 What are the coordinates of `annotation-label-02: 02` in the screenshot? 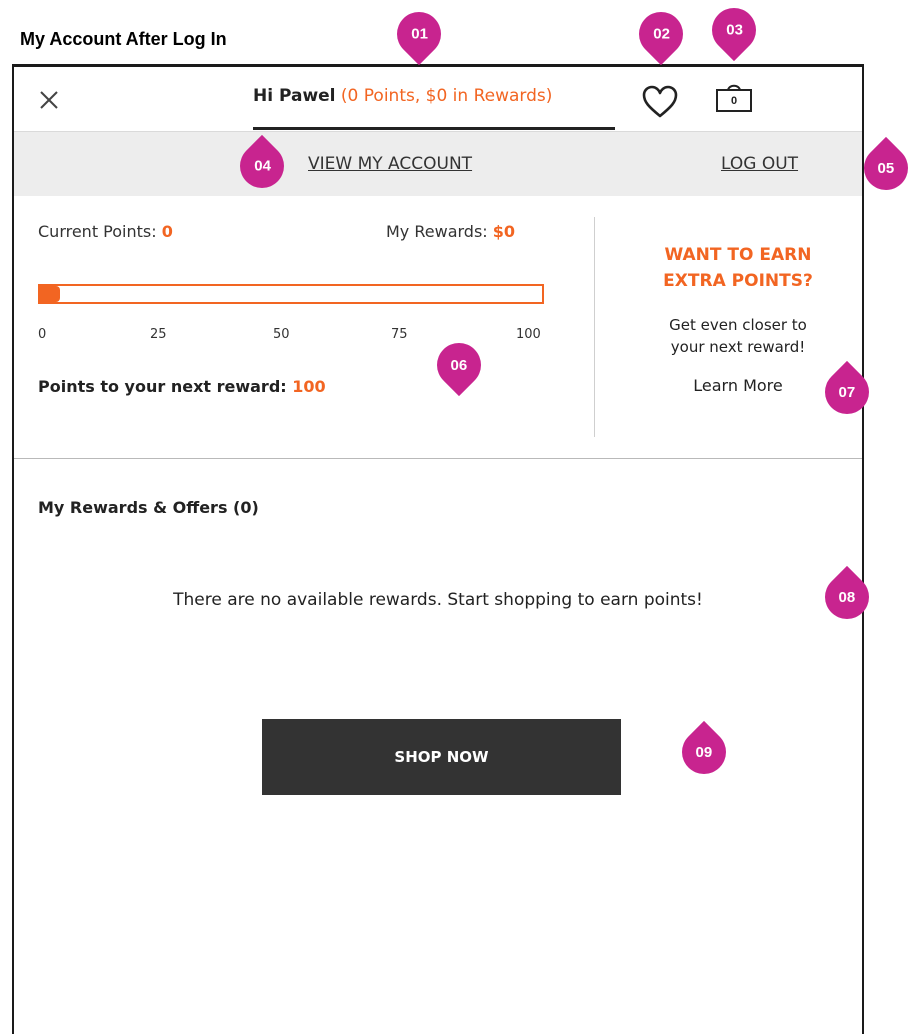 It's located at (661, 34).